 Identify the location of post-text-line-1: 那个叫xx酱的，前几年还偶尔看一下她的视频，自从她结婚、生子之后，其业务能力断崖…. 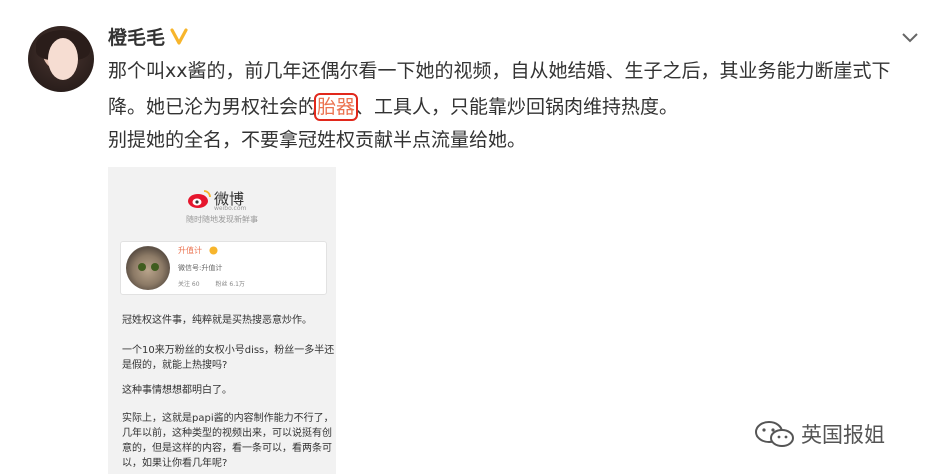
(499, 71).